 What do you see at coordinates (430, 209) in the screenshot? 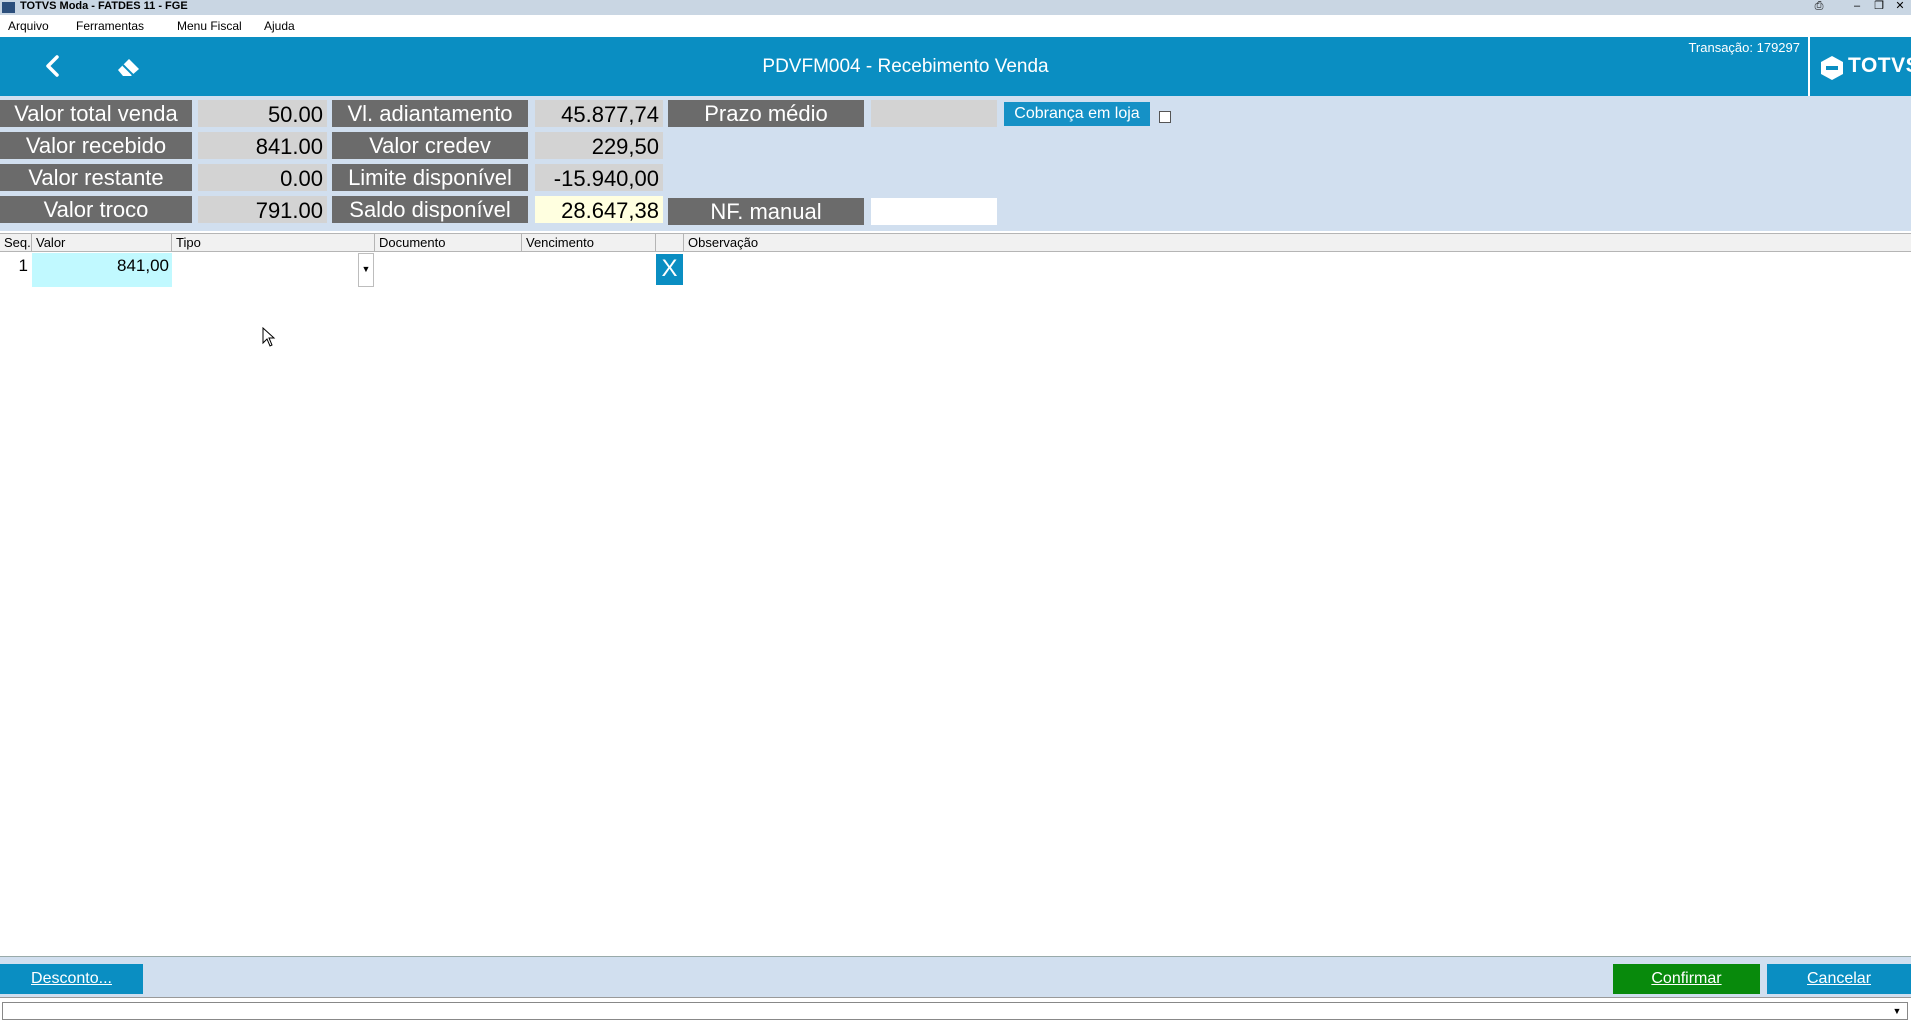
I see `label-saldo-disponivel: Saldo disponível` at bounding box center [430, 209].